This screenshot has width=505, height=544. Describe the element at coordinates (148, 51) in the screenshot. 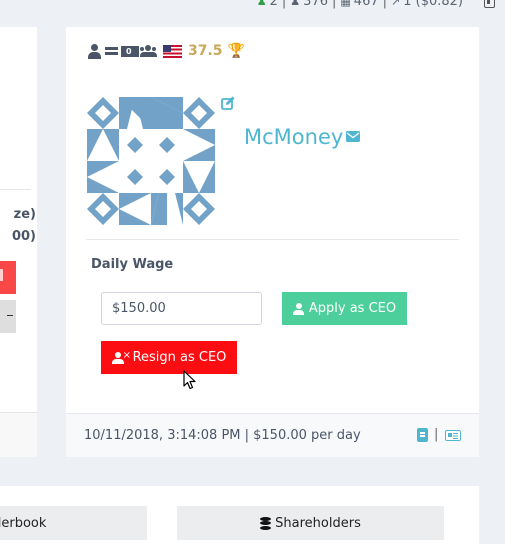

I see `users-icon` at that location.